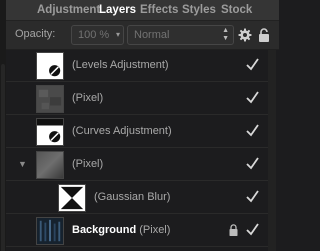 This screenshot has height=251, width=320. What do you see at coordinates (50, 66) in the screenshot?
I see `levels-adjustment-thumbnail` at bounding box center [50, 66].